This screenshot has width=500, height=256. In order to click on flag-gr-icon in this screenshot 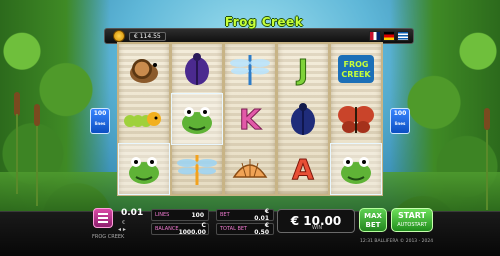, I will do `click(403, 36)`.